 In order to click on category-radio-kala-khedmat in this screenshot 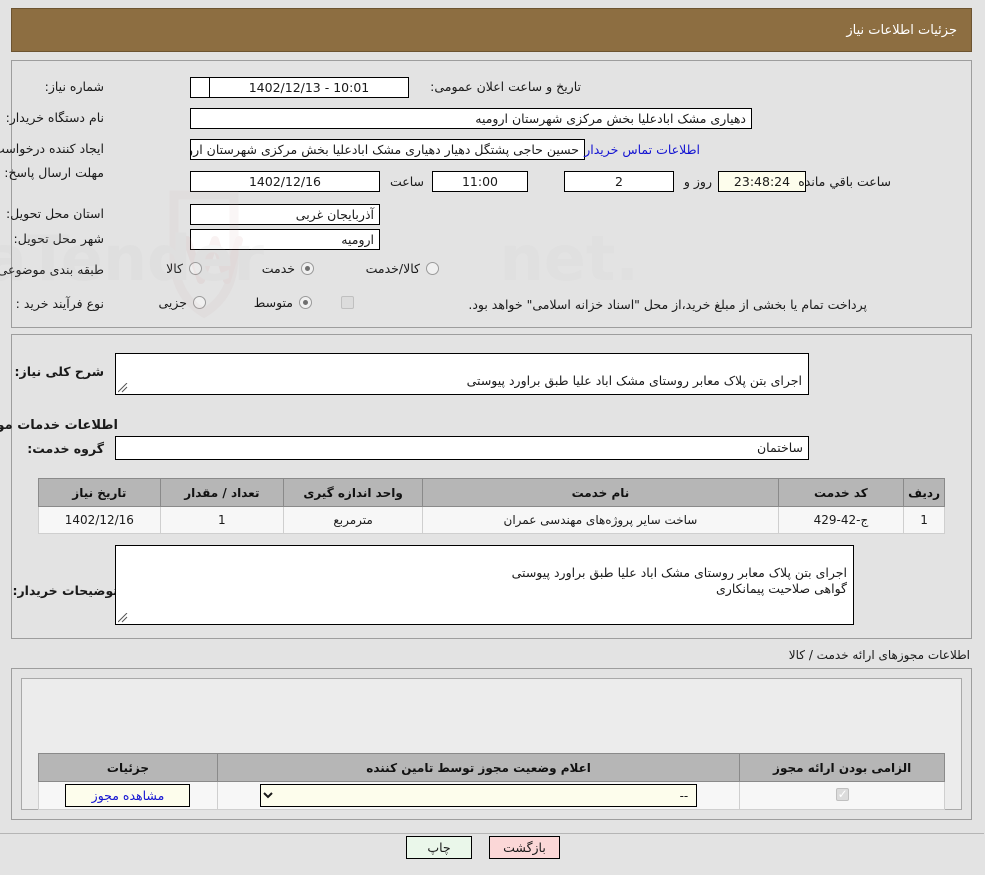, I will do `click(433, 268)`.